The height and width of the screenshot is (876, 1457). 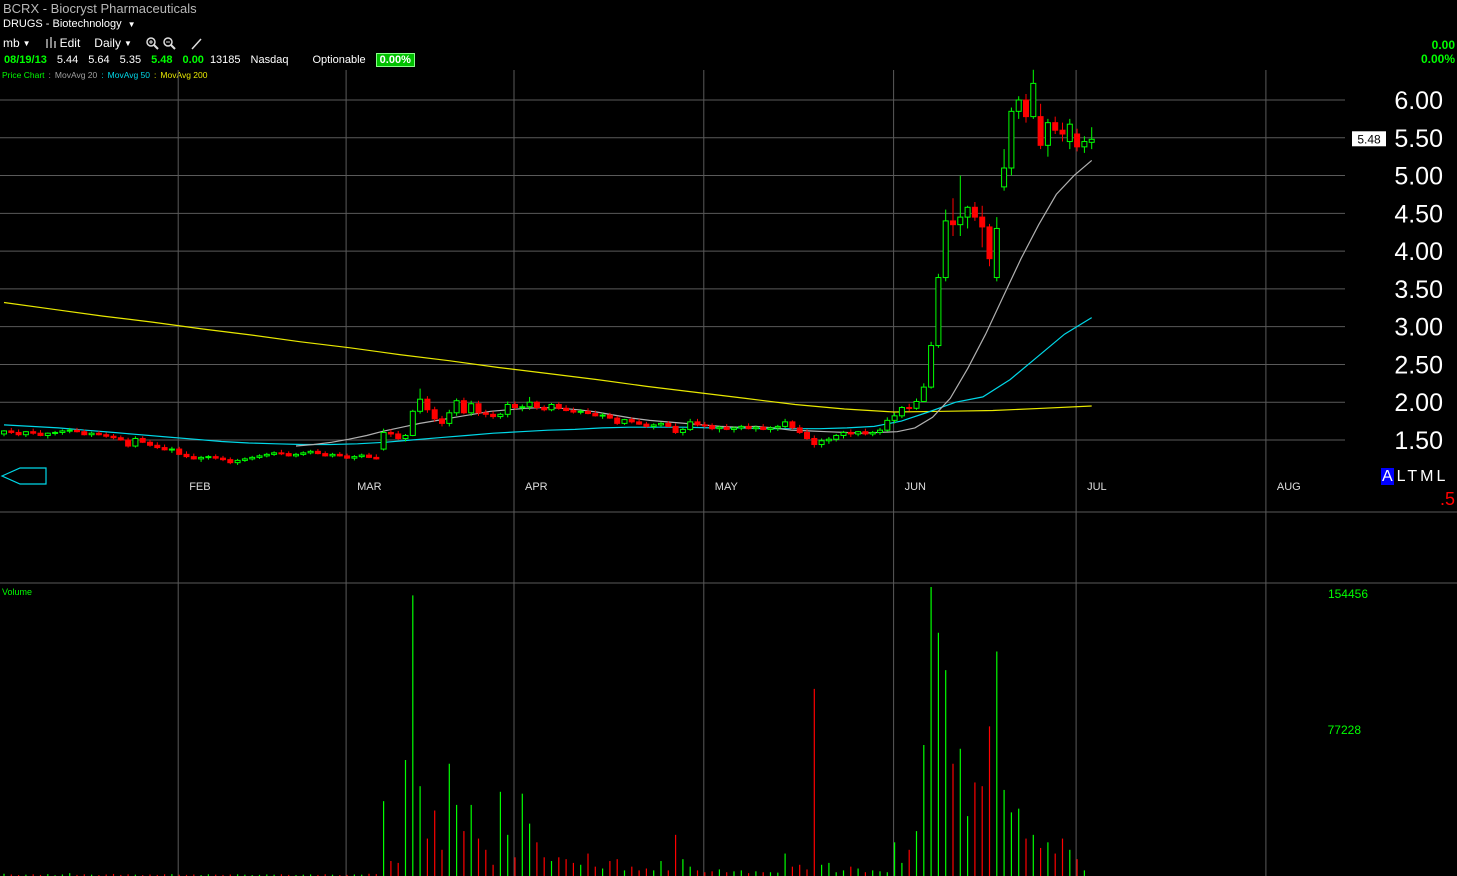 I want to click on y-tick-label: 5.50, so click(x=1418, y=139).